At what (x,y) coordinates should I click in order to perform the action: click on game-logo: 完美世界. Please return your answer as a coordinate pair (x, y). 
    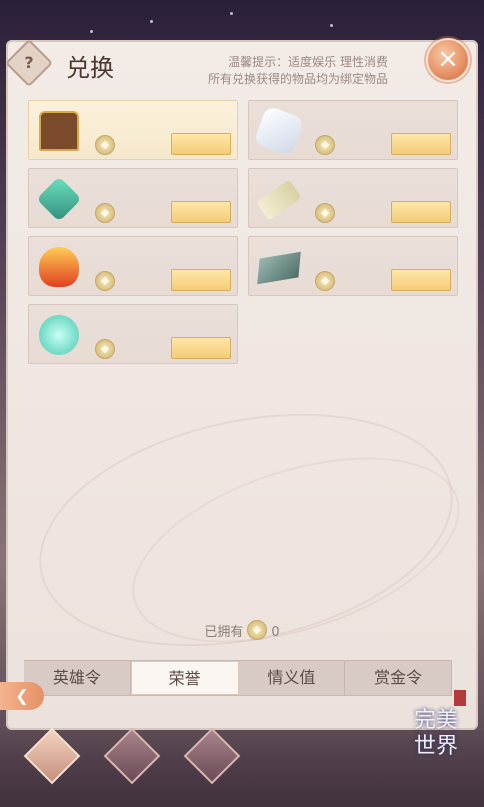
    Looking at the image, I should click on (436, 740).